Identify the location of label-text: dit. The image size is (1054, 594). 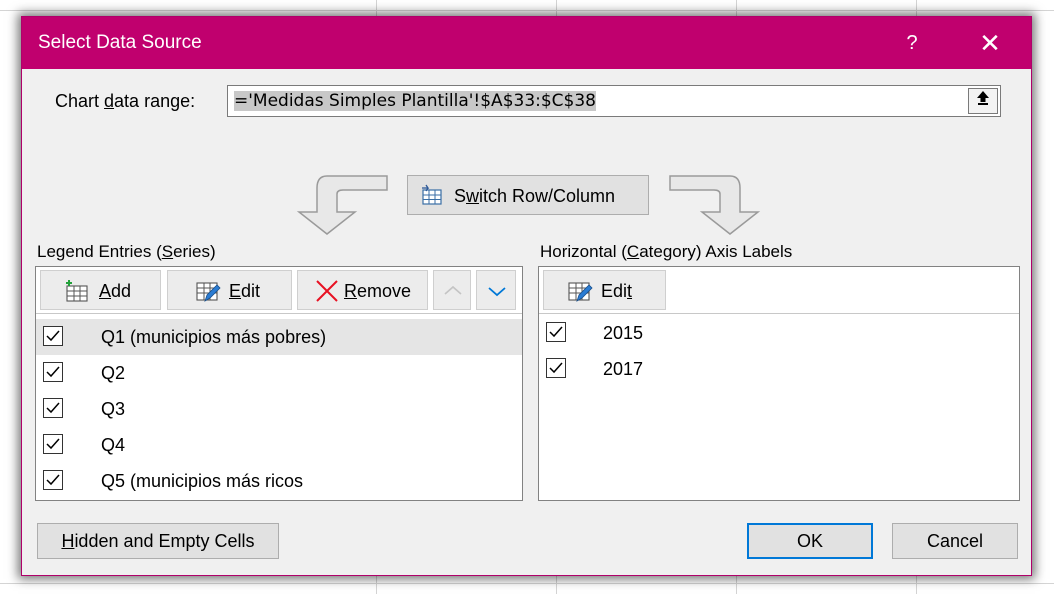
(251, 291).